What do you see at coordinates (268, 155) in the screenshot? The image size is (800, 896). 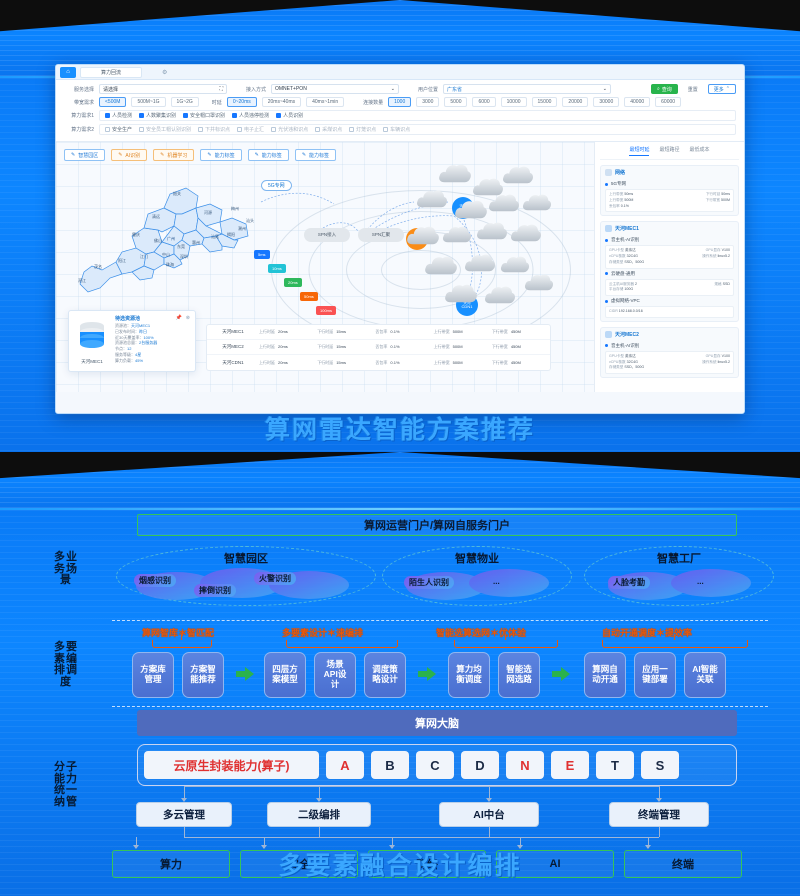 I see `tag-4: ✎ 能力标签` at bounding box center [268, 155].